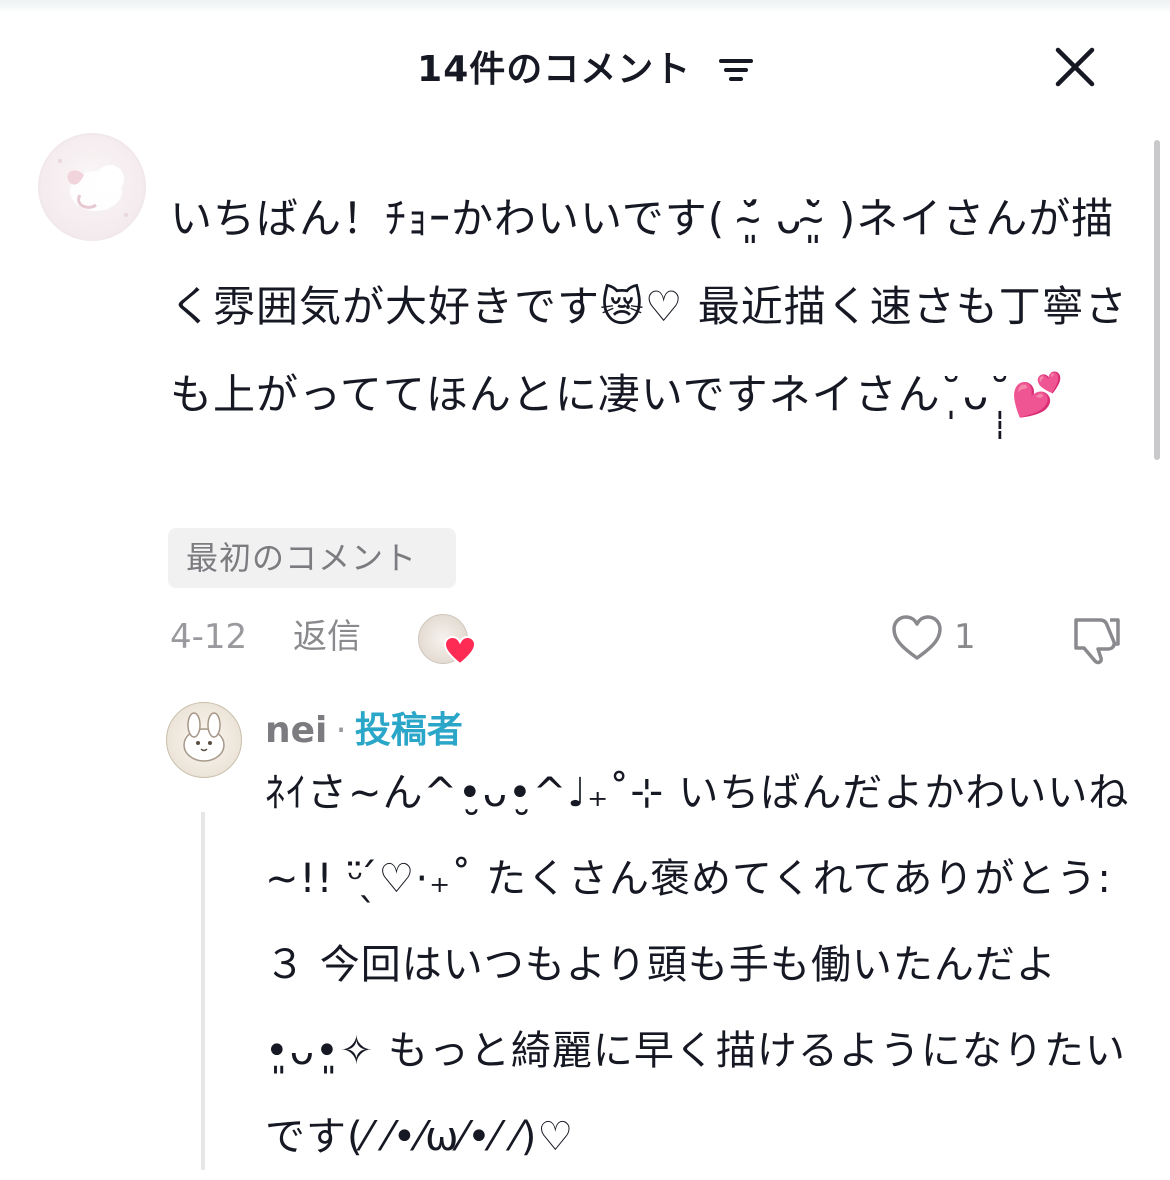 The image size is (1170, 1180). What do you see at coordinates (296, 730) in the screenshot?
I see `reply-author-name: nei` at bounding box center [296, 730].